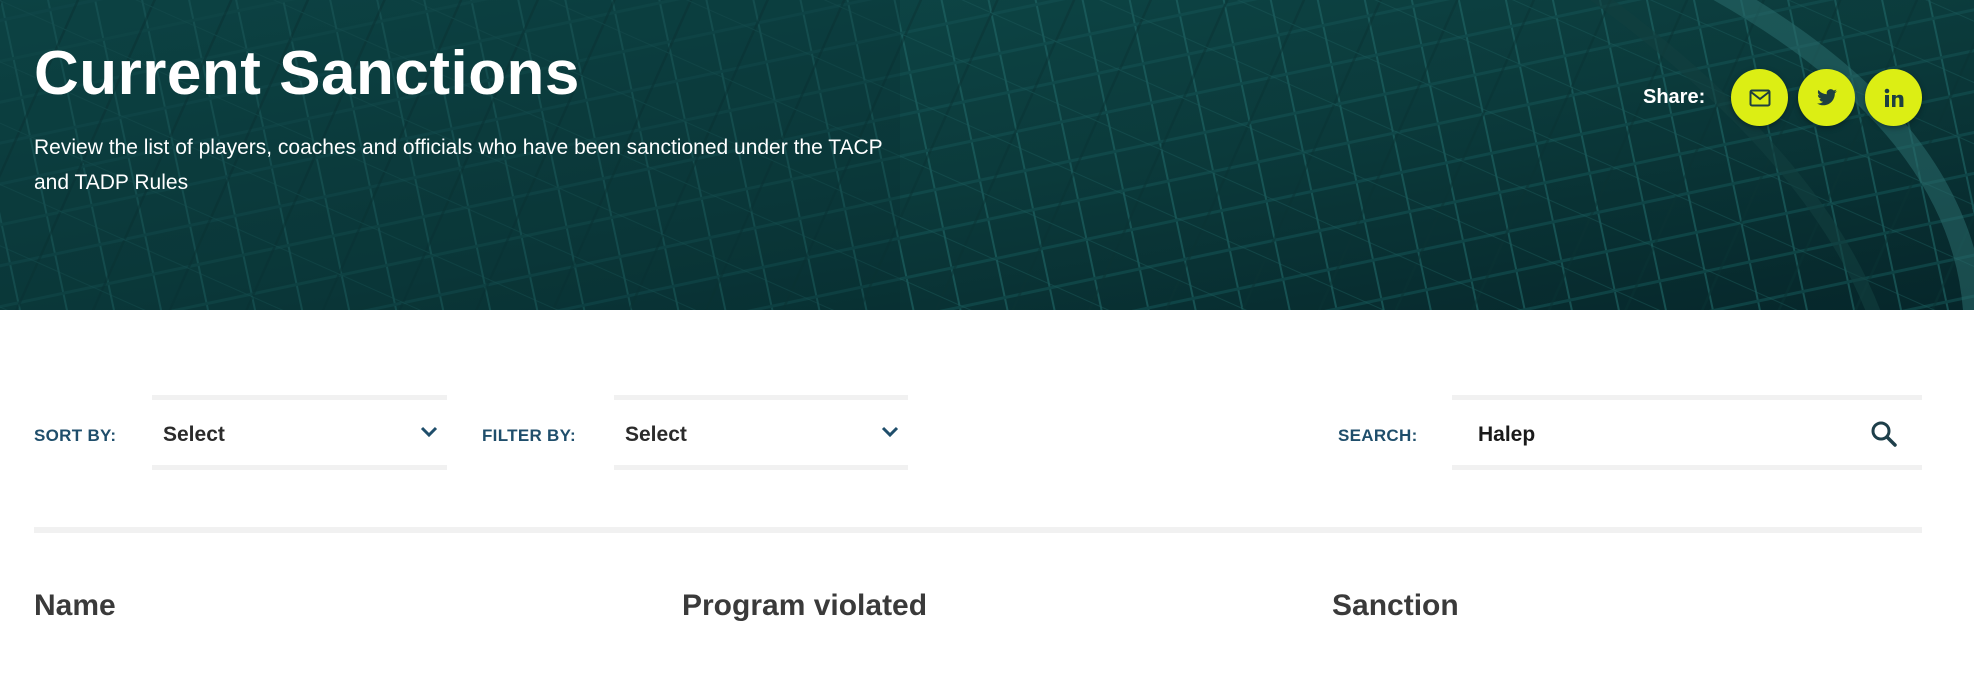 The height and width of the screenshot is (700, 1974). I want to click on linkedin-icon, so click(1893, 97).